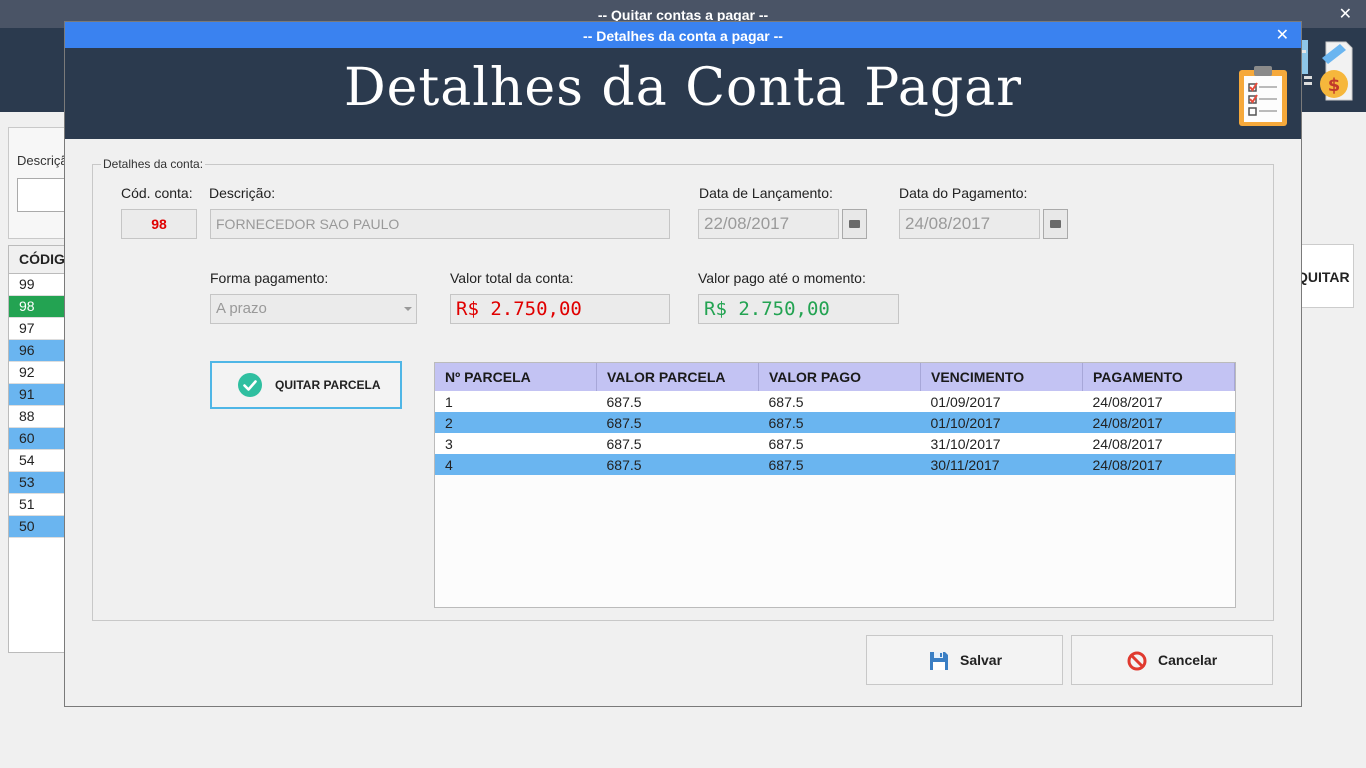  Describe the element at coordinates (39, 461) in the screenshot. I see `main-grid-row: 54` at that location.